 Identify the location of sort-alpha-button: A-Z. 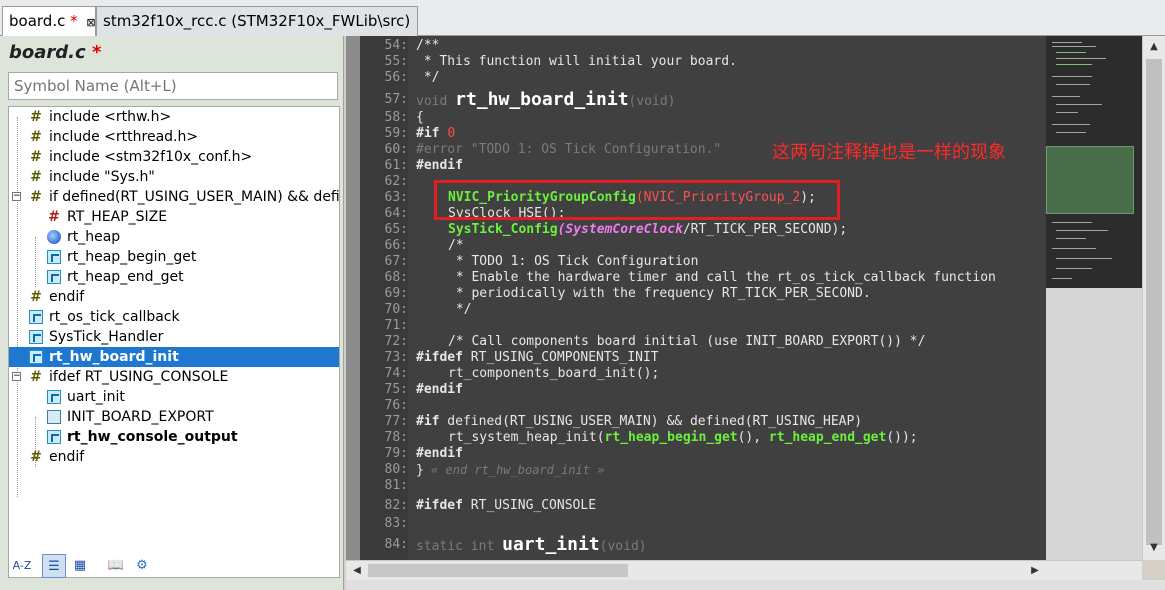
(22, 566).